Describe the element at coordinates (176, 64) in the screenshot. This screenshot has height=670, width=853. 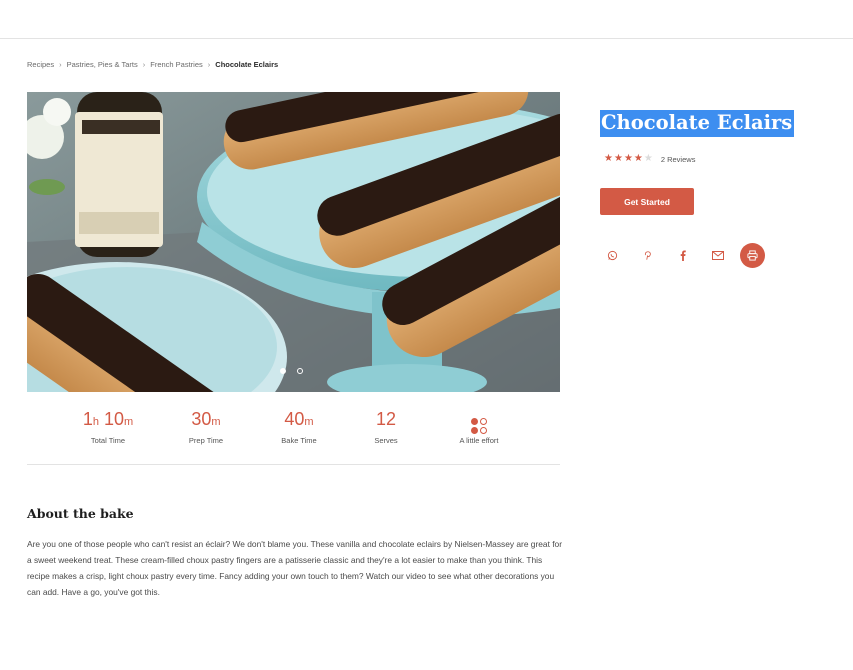
I see `breadcrumb-french-pastries-link: French Pastries` at that location.